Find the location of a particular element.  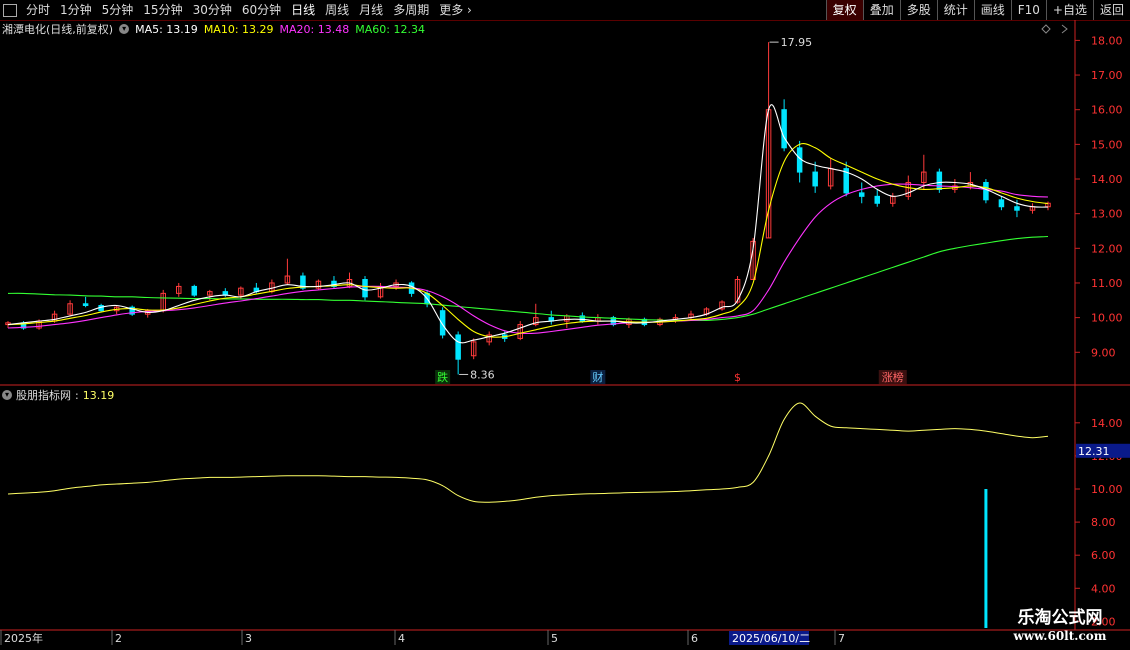

annotation-0: 17.95 is located at coordinates (797, 42).